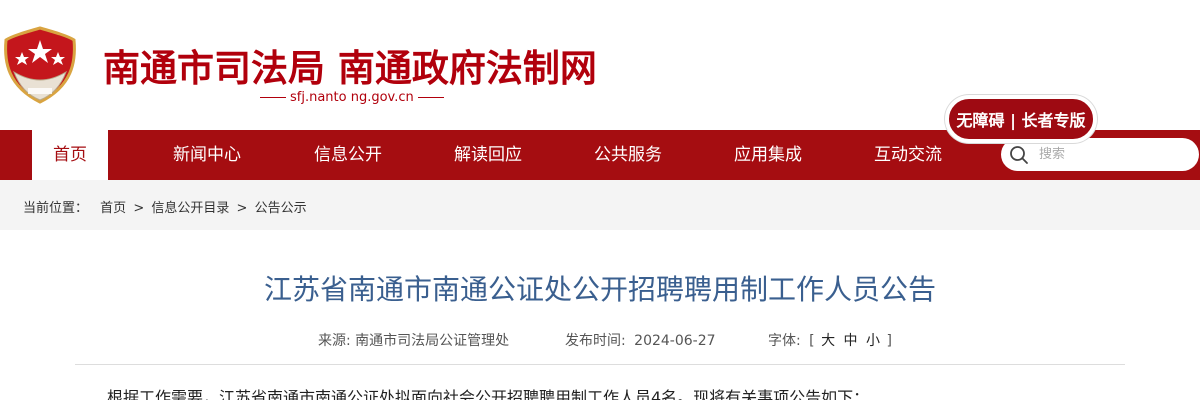 The width and height of the screenshot is (1200, 400). Describe the element at coordinates (628, 155) in the screenshot. I see `nav-item-public-service: 公共服务` at that location.